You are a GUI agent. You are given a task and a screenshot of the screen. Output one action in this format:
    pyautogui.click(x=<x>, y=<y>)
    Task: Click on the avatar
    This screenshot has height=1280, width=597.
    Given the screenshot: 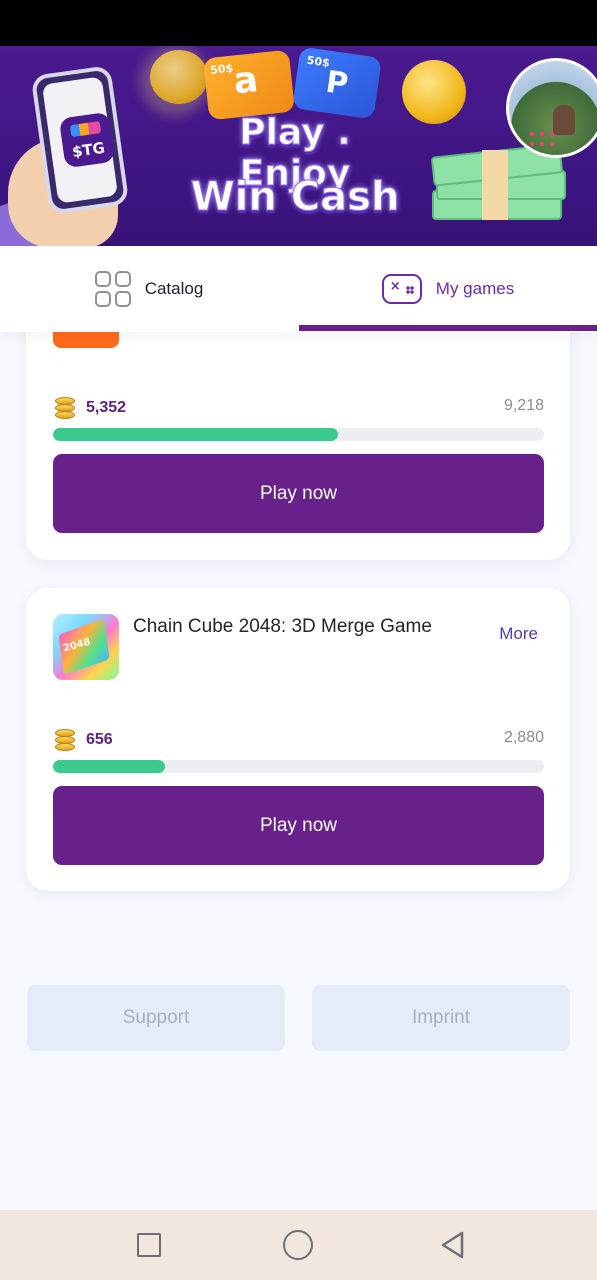 What is the action you would take?
    pyautogui.click(x=551, y=108)
    